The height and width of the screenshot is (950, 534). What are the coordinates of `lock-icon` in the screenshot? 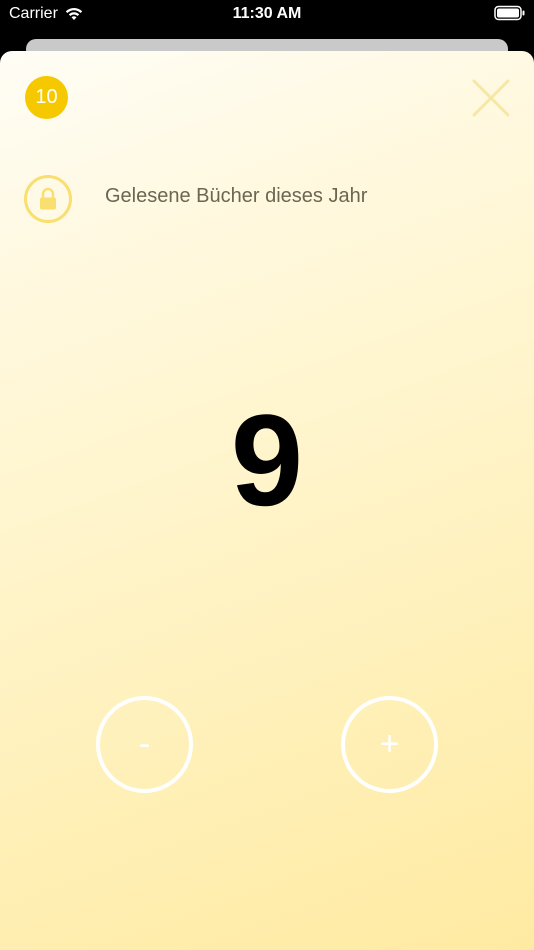 It's located at (48, 198).